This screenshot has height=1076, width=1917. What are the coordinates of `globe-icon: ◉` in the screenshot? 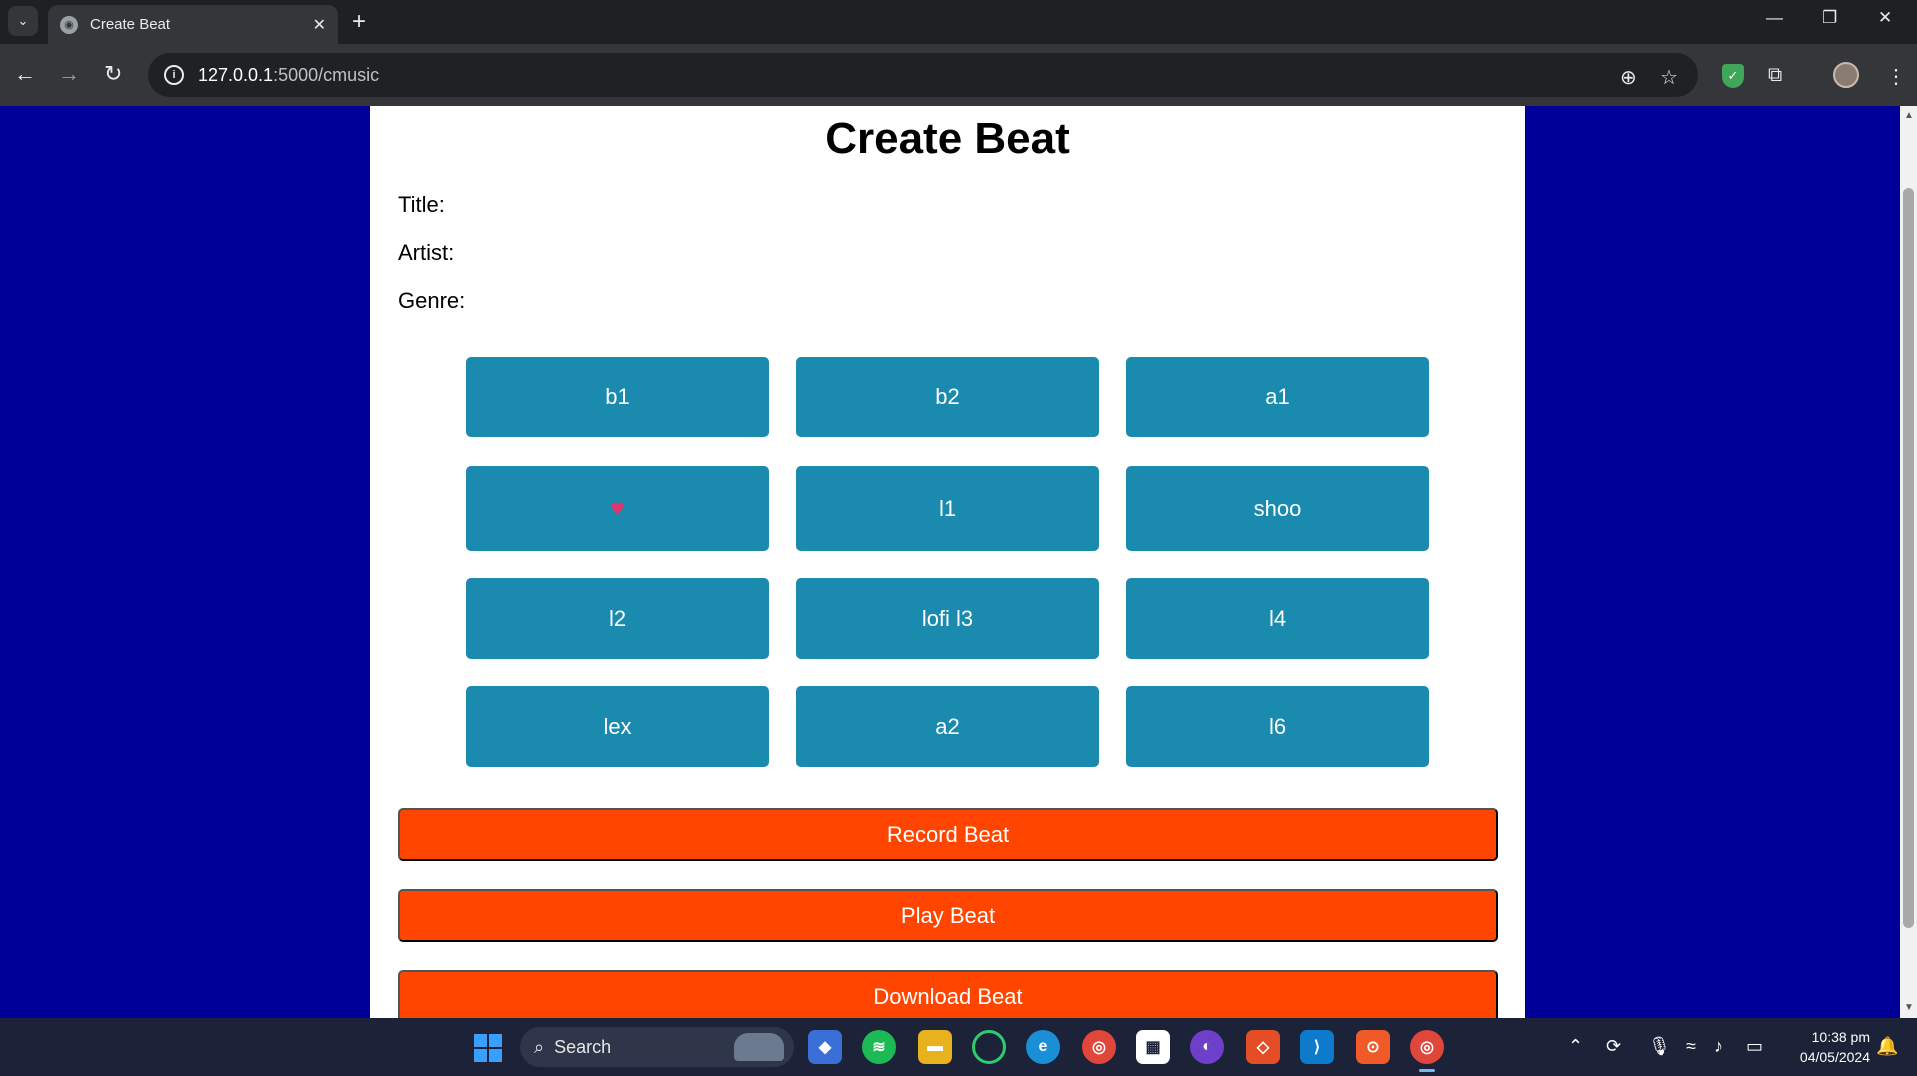 It's located at (69, 24).